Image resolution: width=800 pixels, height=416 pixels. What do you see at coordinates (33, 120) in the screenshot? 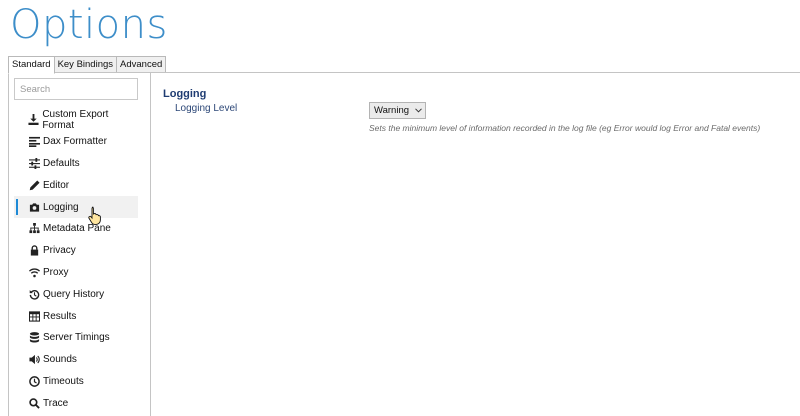
I see `download-icon` at bounding box center [33, 120].